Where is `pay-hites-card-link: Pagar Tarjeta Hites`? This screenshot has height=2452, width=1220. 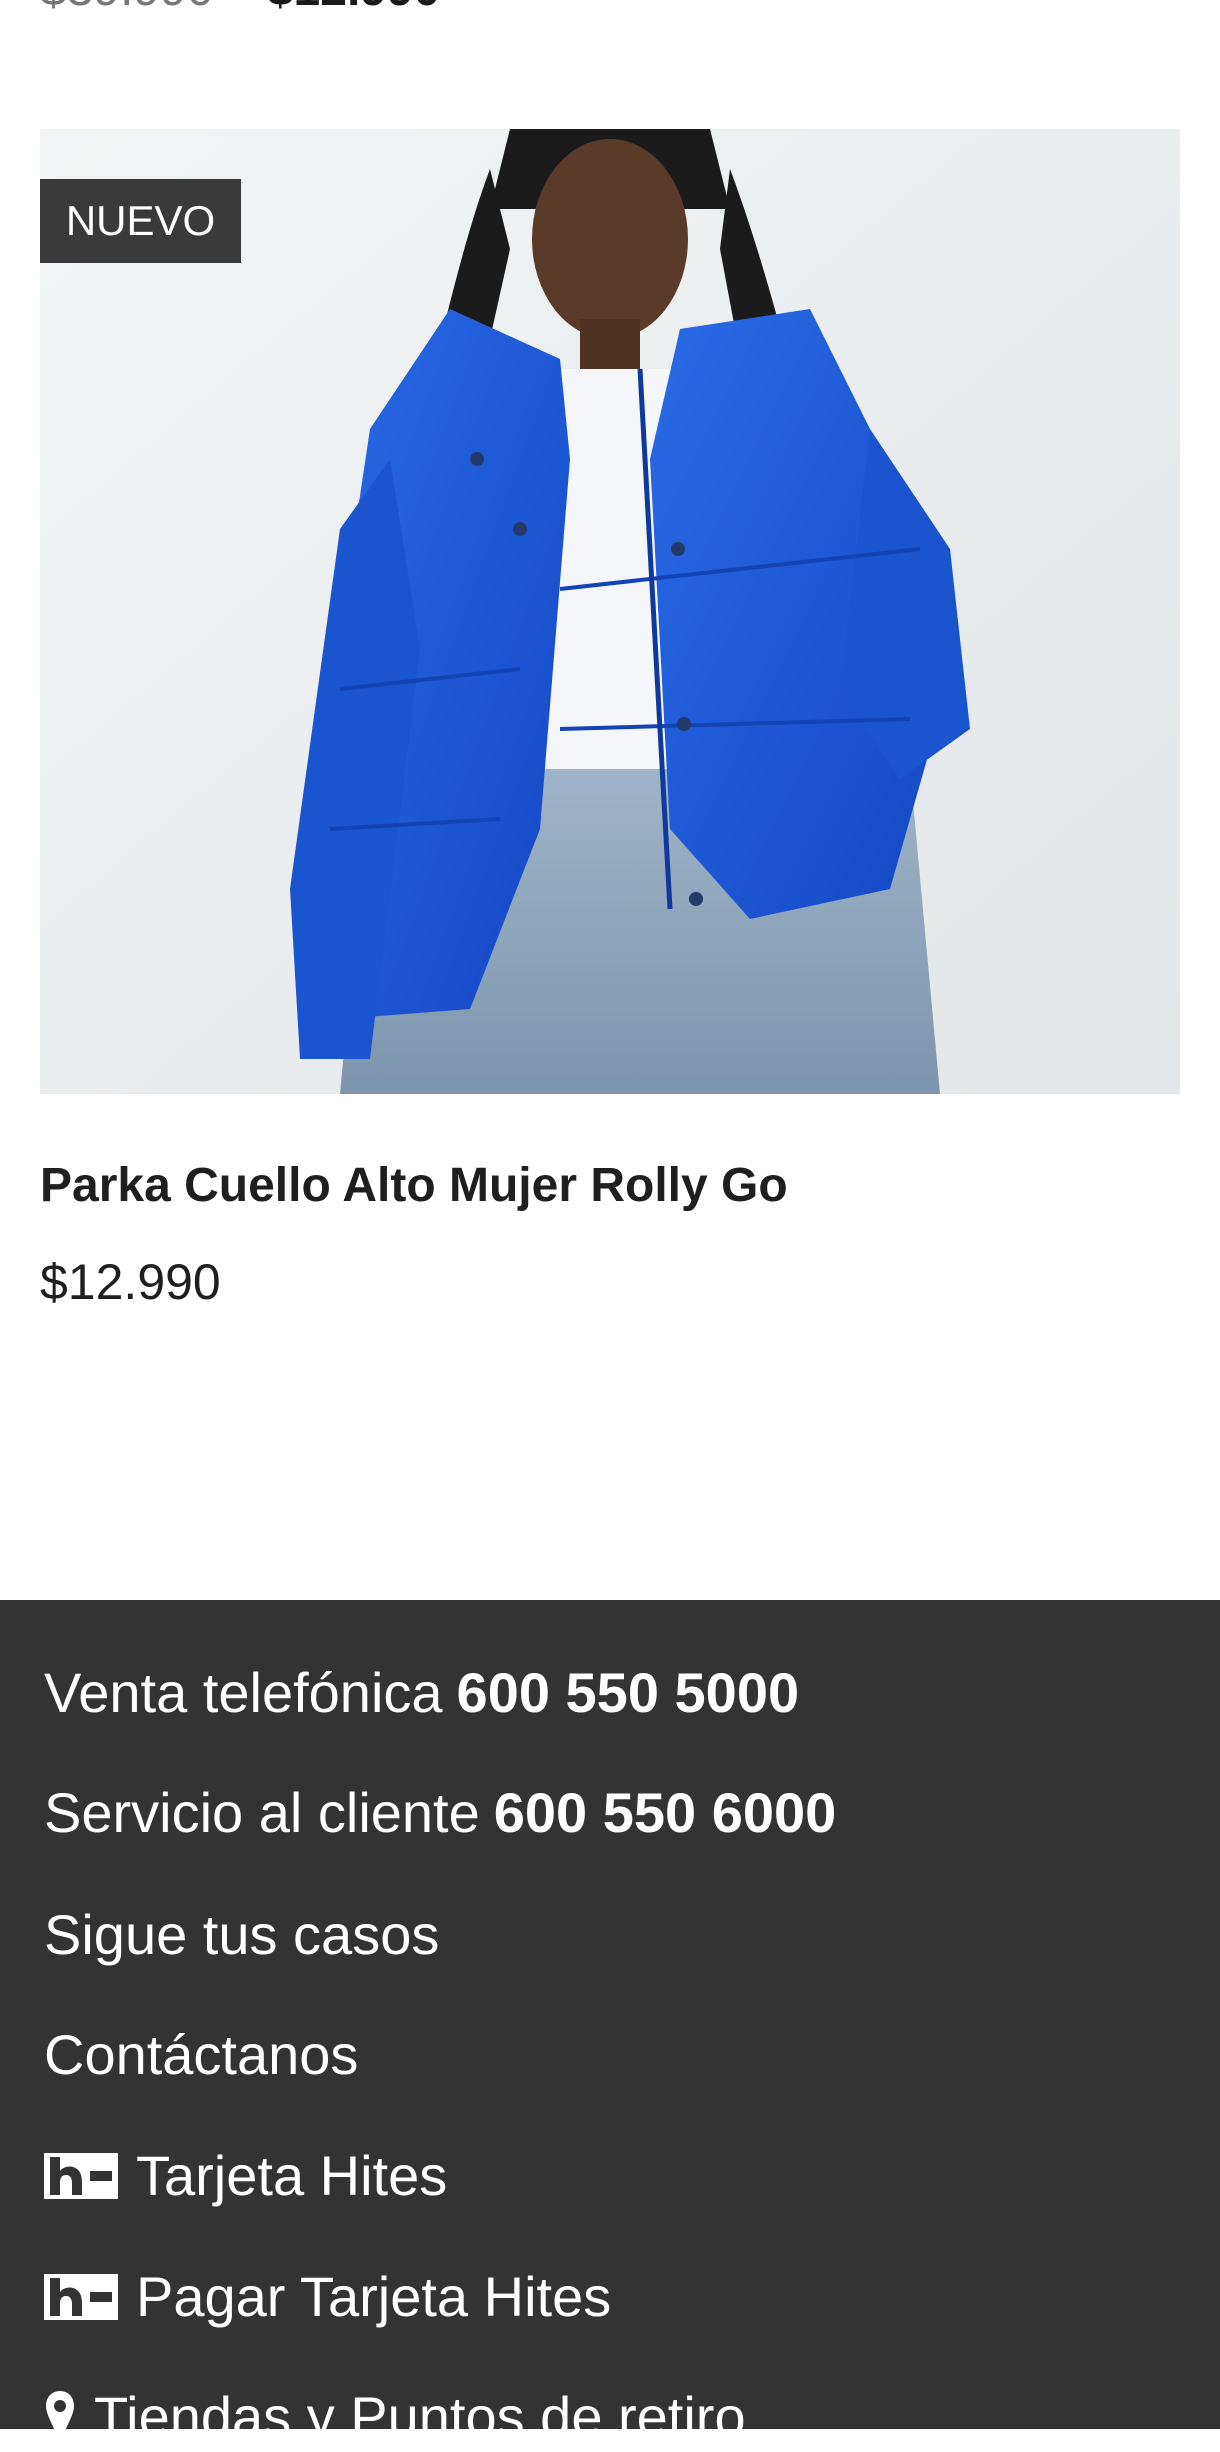
pay-hites-card-link: Pagar Tarjeta Hites is located at coordinates (327, 2297).